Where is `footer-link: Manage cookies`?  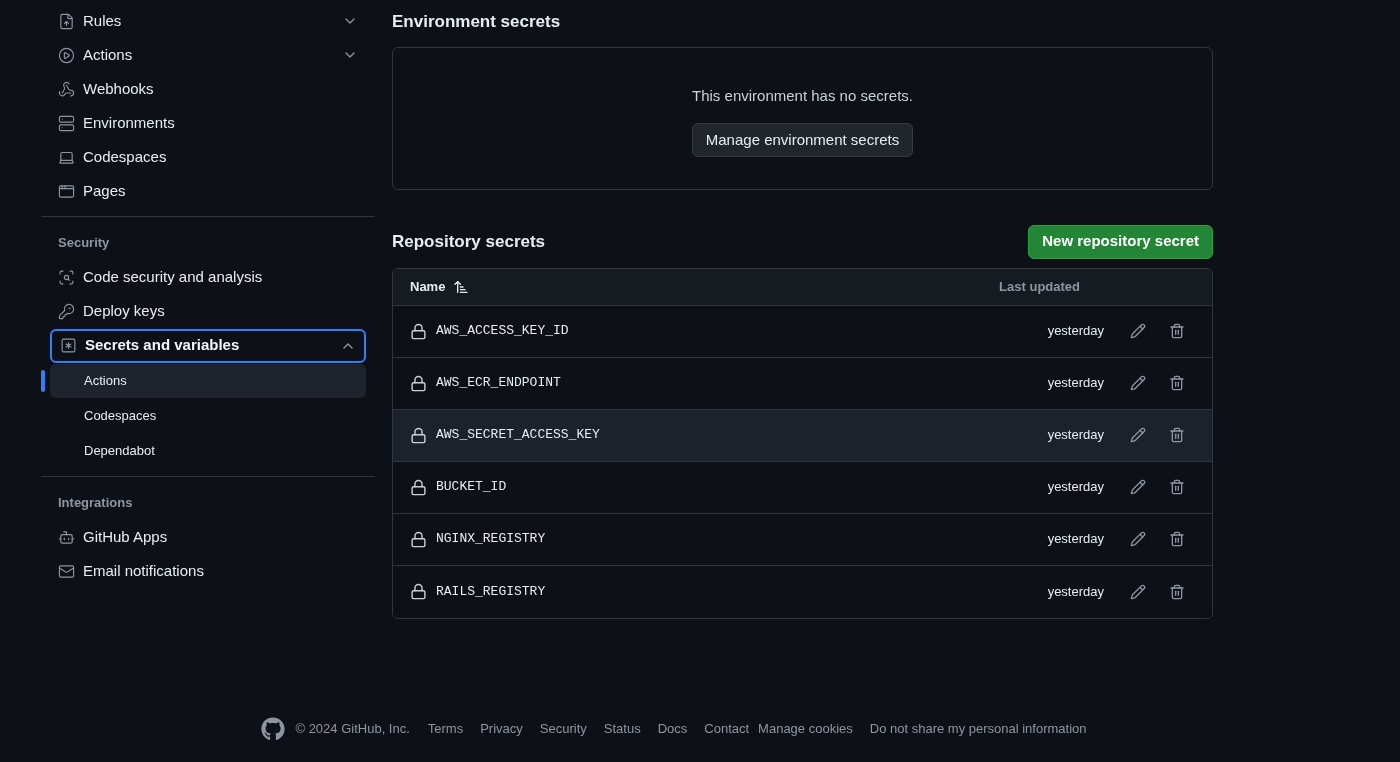
footer-link: Manage cookies is located at coordinates (805, 729).